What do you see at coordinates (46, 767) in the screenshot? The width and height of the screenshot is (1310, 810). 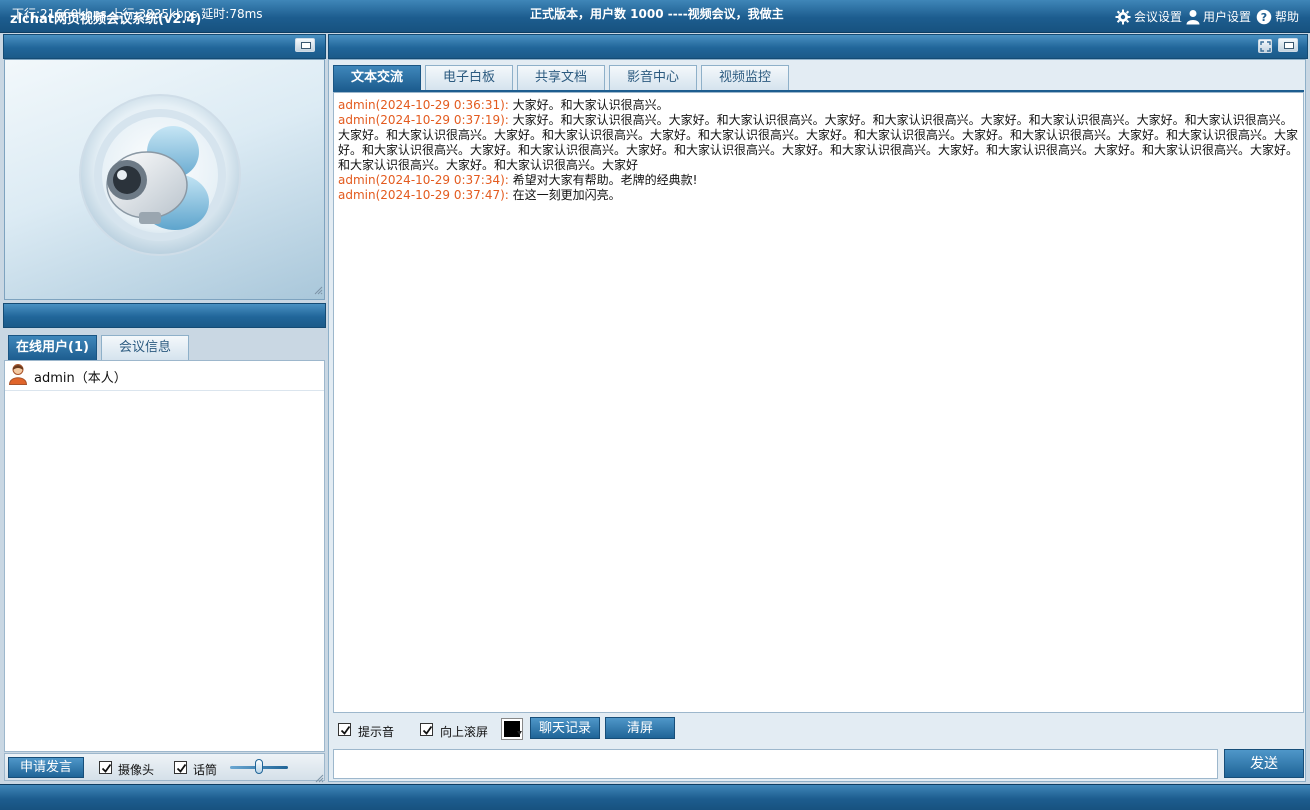 I see `request-speak-button: 申请发言` at bounding box center [46, 767].